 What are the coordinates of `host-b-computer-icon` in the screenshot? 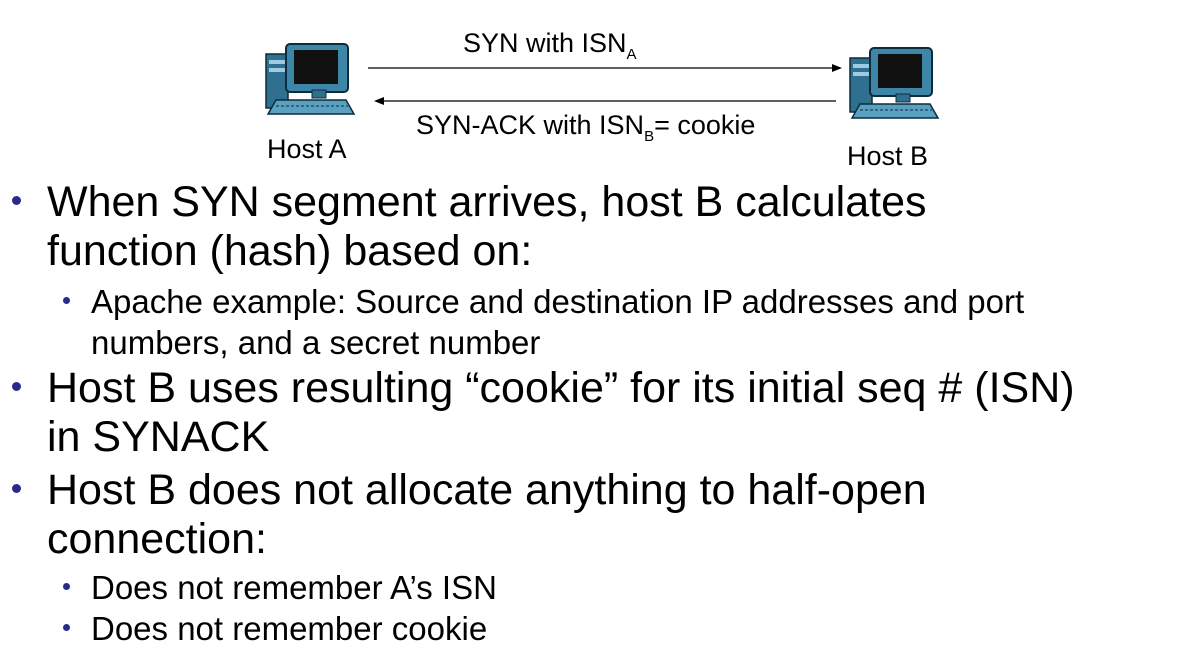 It's located at (894, 83).